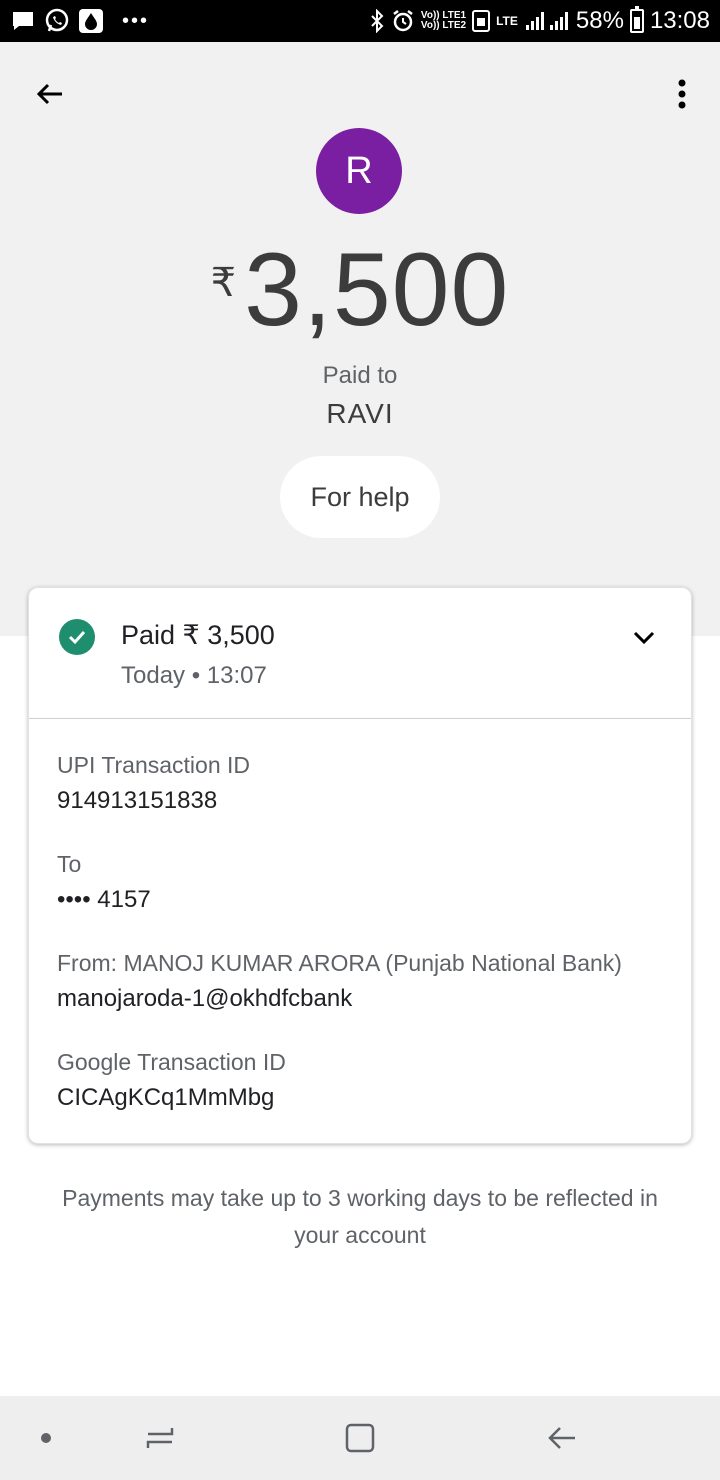  I want to click on detail-label: UPI Transaction ID, so click(154, 765).